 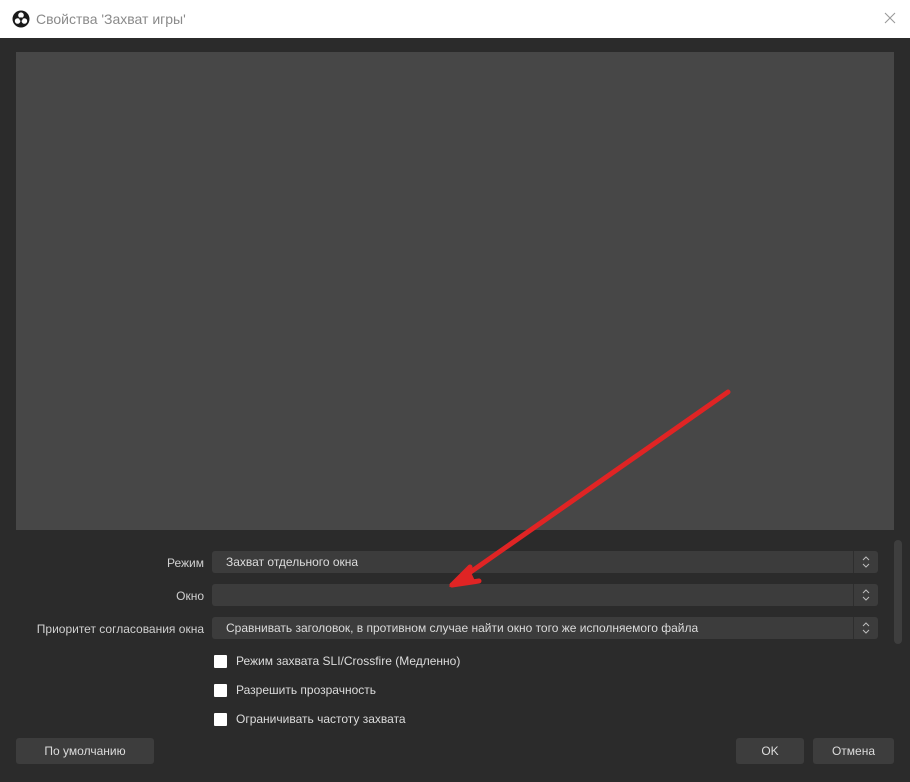 What do you see at coordinates (120, 629) in the screenshot?
I see `priority-label: Приоритет согласования окна` at bounding box center [120, 629].